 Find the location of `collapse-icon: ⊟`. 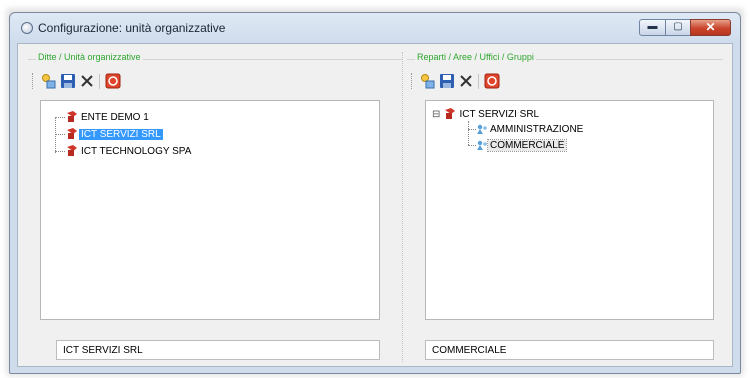

collapse-icon: ⊟ is located at coordinates (436, 114).